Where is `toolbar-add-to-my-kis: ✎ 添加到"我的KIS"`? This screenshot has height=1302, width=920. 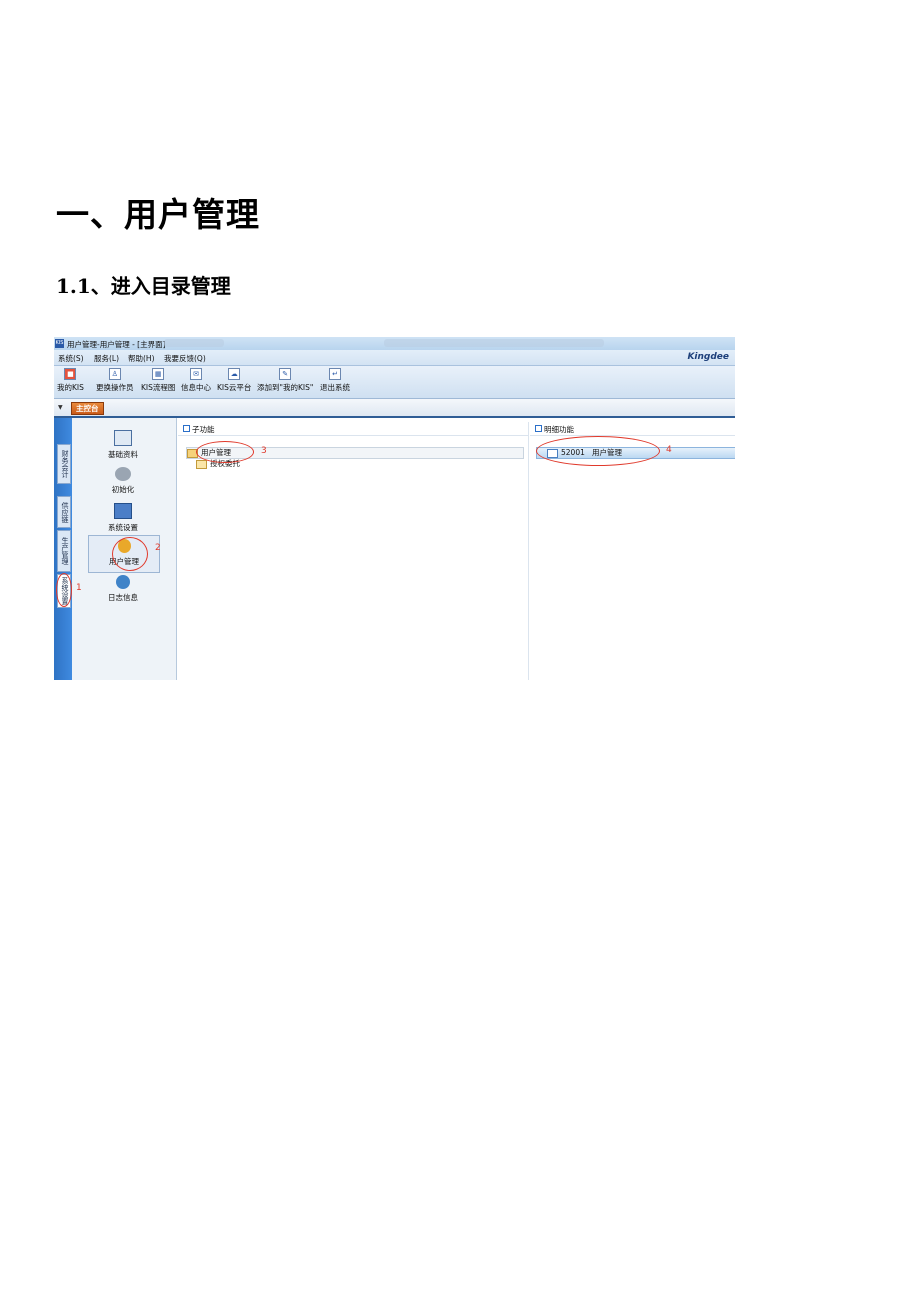
toolbar-add-to-my-kis: ✎ 添加到"我的KIS" is located at coordinates (285, 380).